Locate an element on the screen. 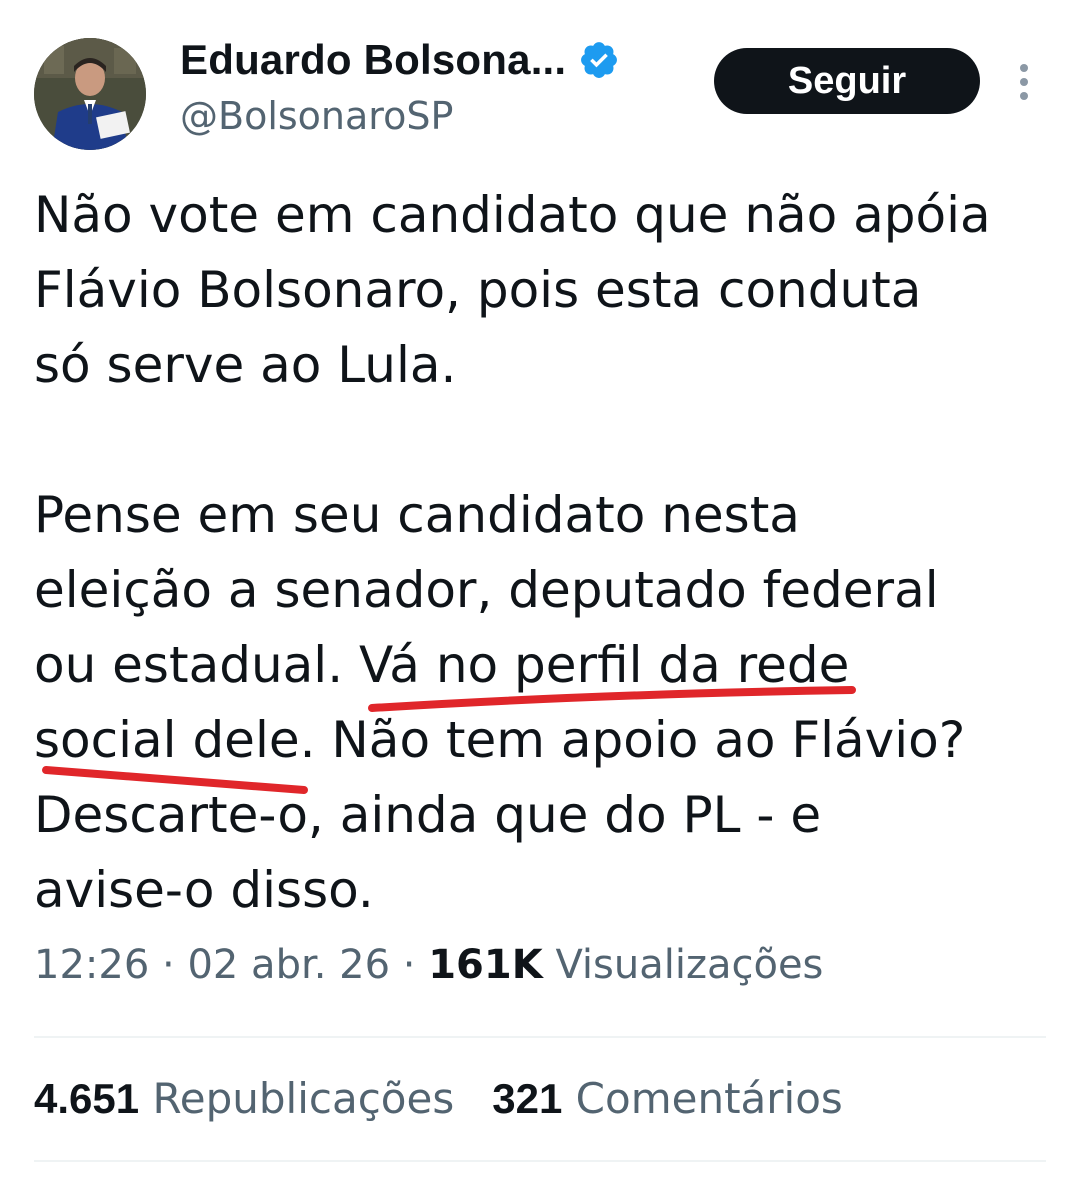 This screenshot has width=1080, height=1179. reposts-count: 4.651 is located at coordinates (87, 1098).